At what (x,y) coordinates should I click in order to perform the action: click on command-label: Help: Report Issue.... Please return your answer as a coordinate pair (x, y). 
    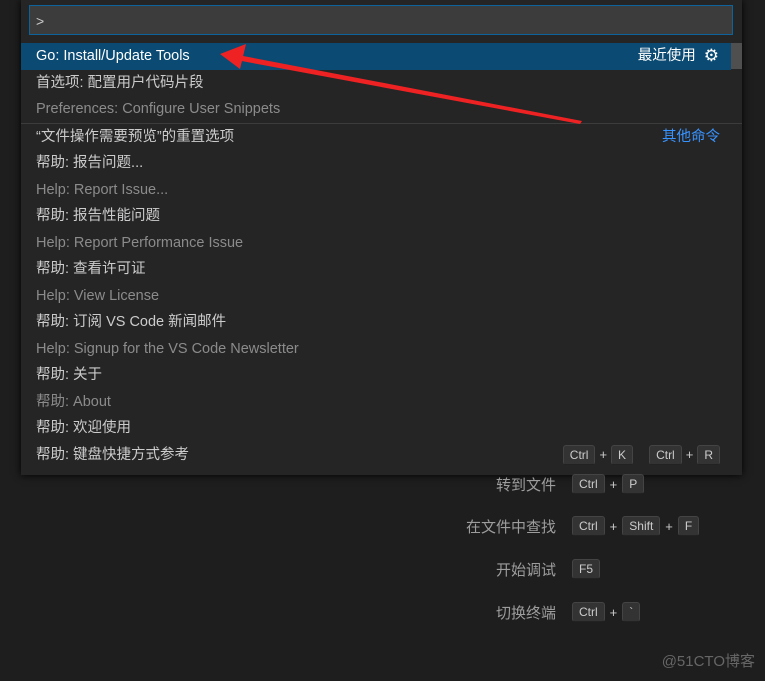
    Looking at the image, I should click on (102, 189).